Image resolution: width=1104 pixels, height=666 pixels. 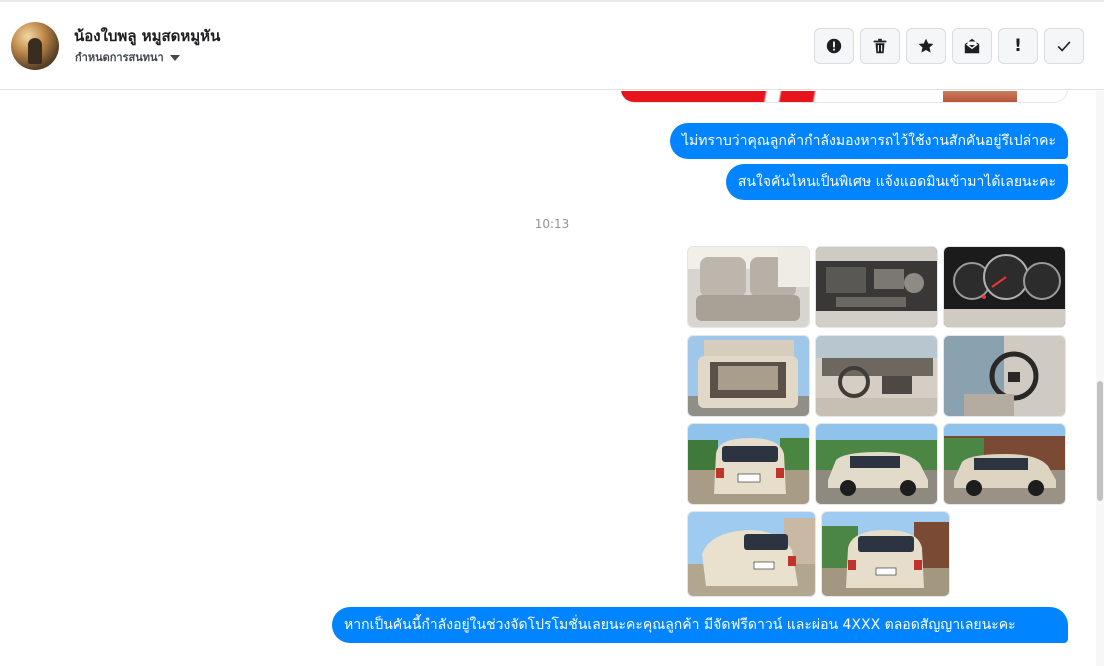 I want to click on check-icon, so click(x=1064, y=46).